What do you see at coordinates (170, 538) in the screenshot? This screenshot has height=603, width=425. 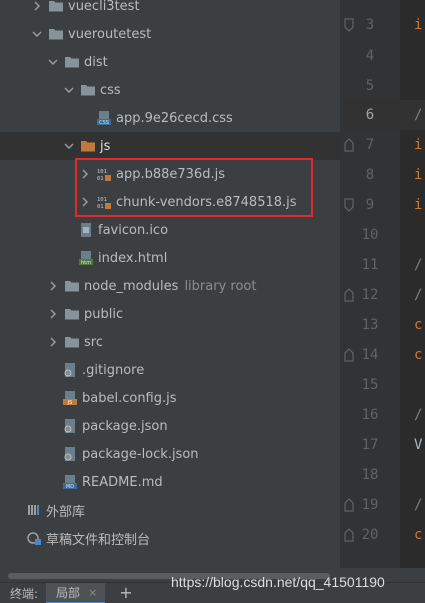 I see `tree-item-scratches: 草稿文件和控制台` at bounding box center [170, 538].